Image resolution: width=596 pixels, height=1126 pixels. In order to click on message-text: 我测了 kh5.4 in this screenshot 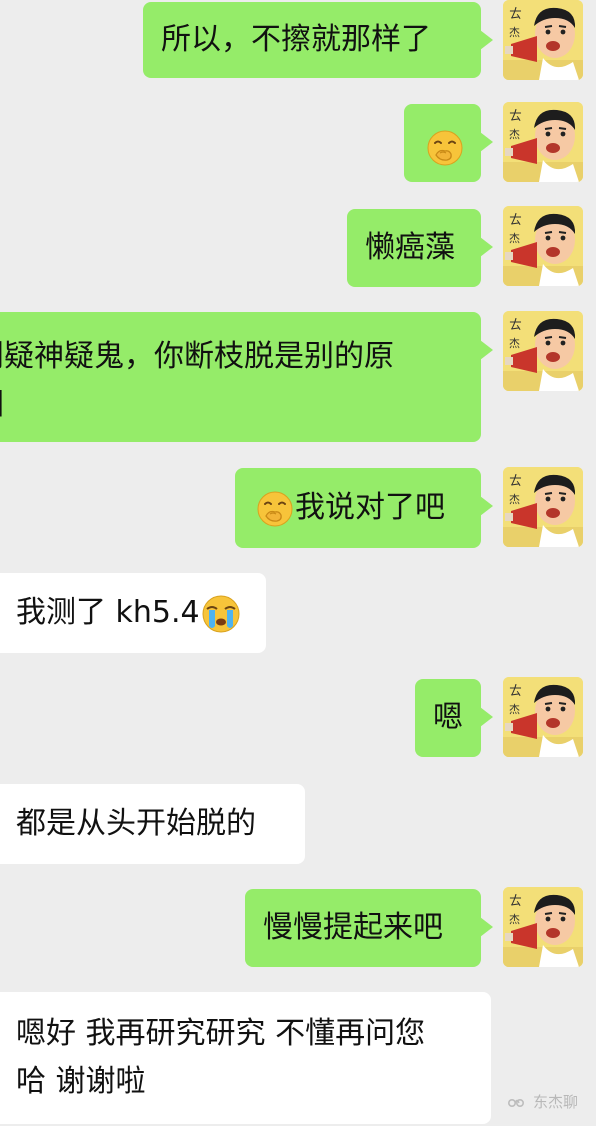, I will do `click(108, 612)`.